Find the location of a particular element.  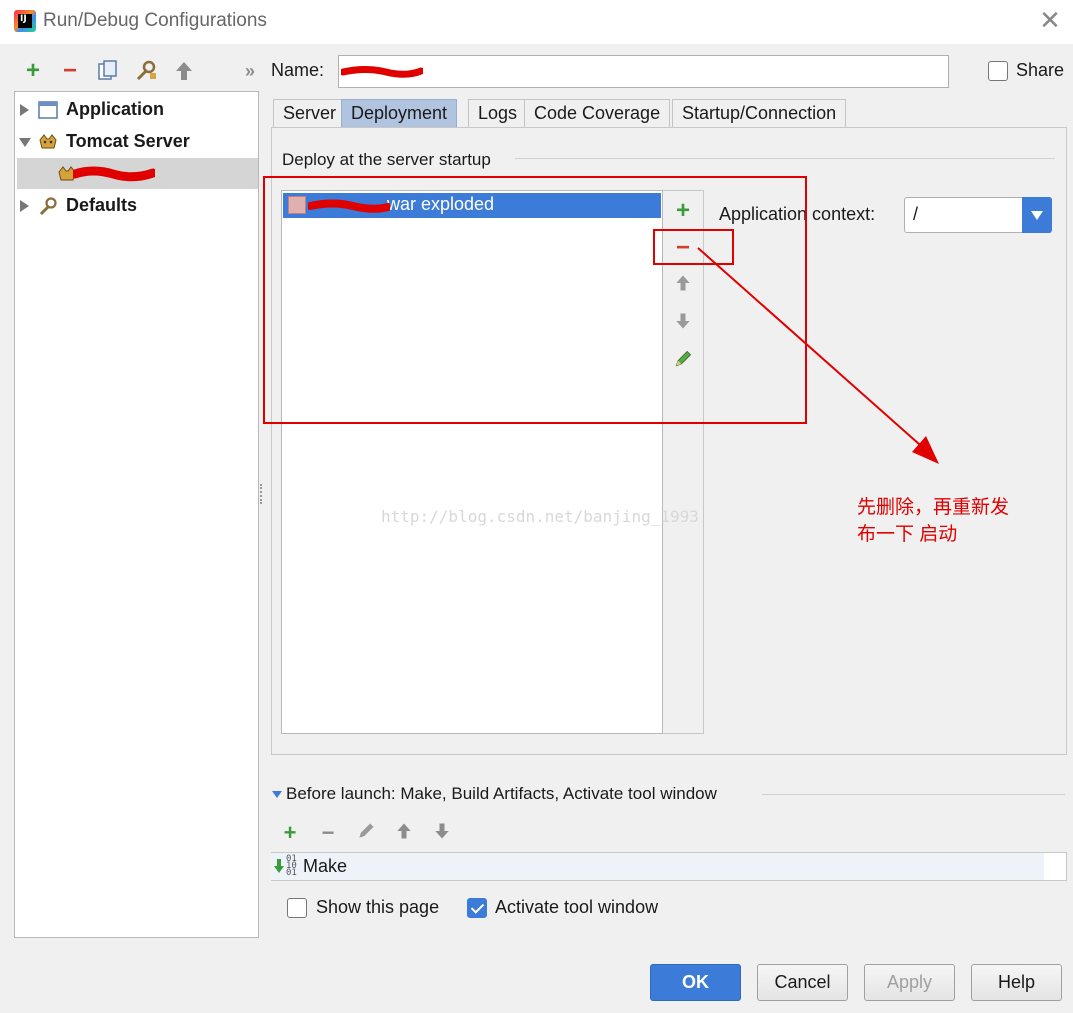

intellij-app-icon: IJ is located at coordinates (25, 21).